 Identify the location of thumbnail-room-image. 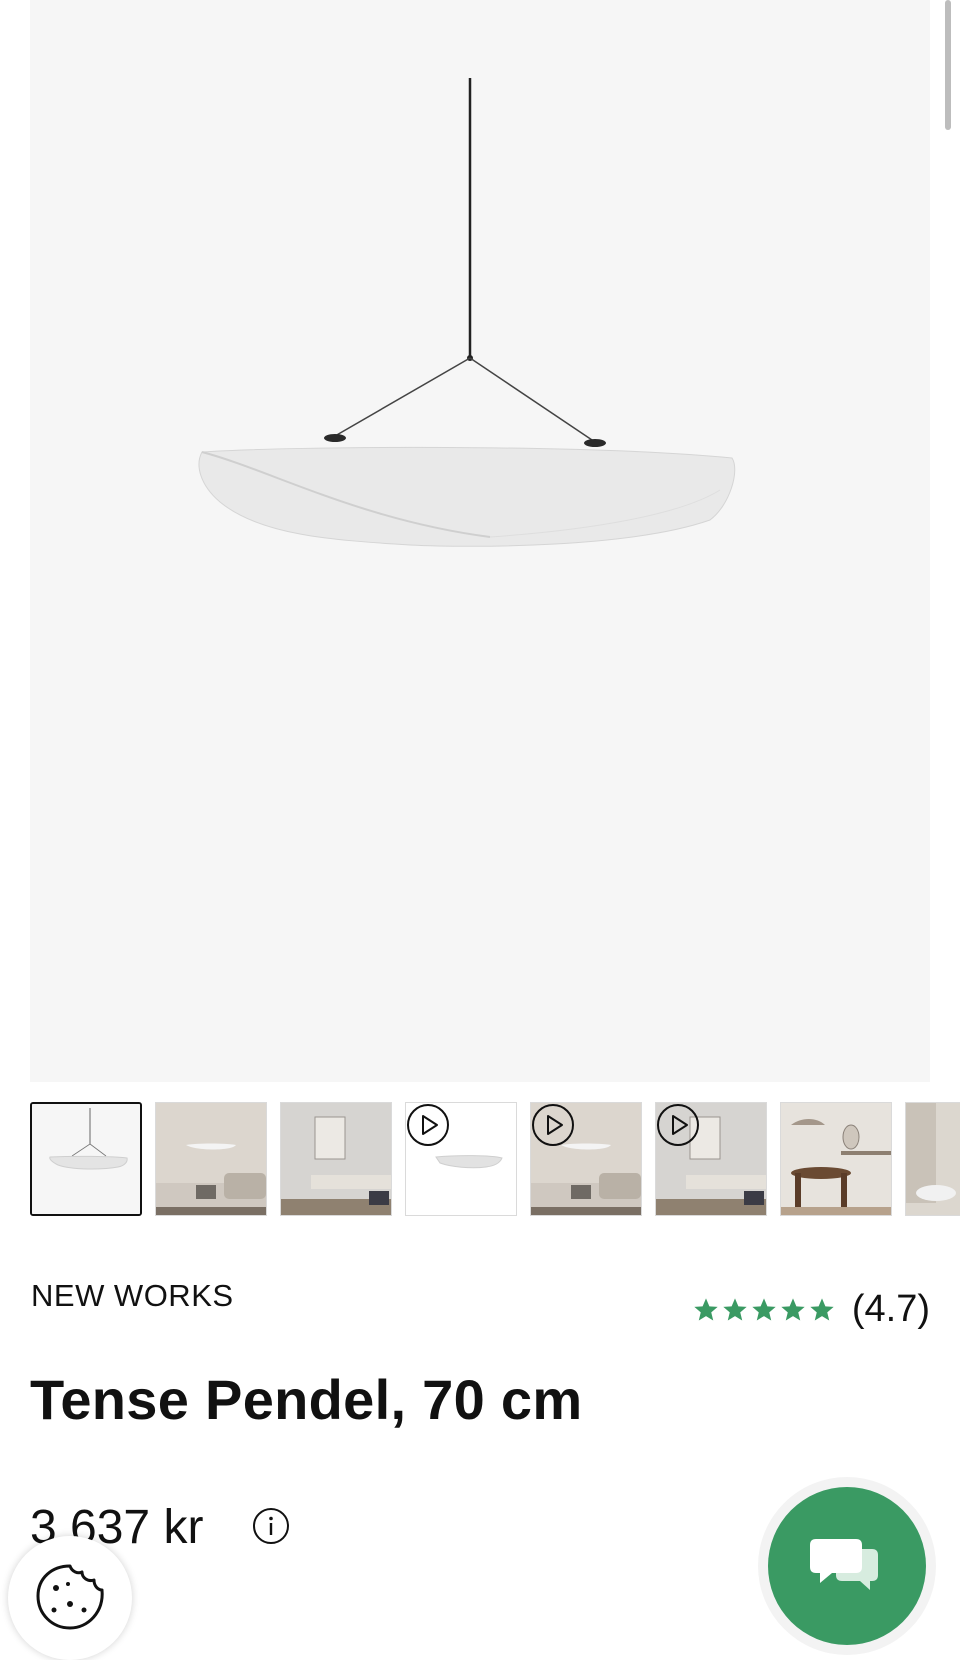
(933, 1159).